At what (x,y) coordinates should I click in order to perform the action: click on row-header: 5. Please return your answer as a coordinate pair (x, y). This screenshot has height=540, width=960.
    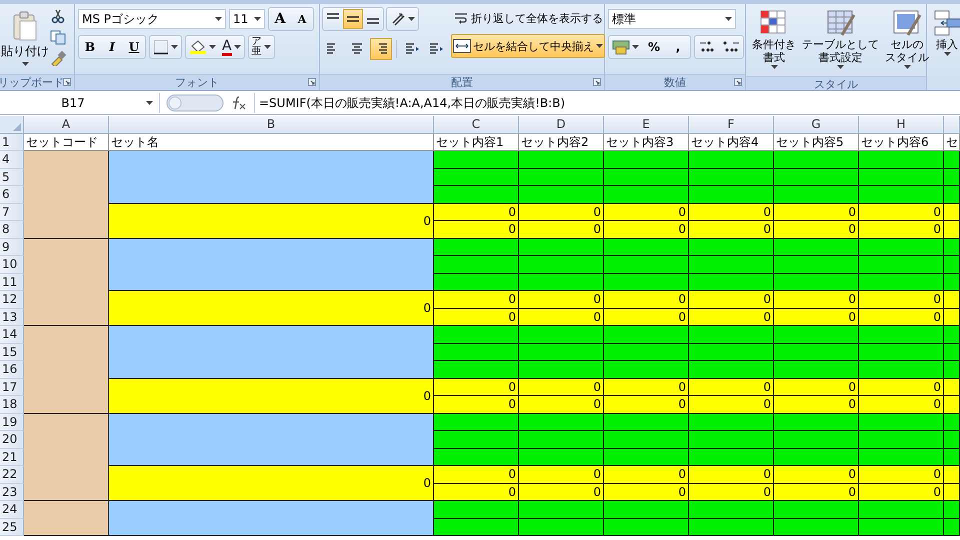
    Looking at the image, I should click on (12, 177).